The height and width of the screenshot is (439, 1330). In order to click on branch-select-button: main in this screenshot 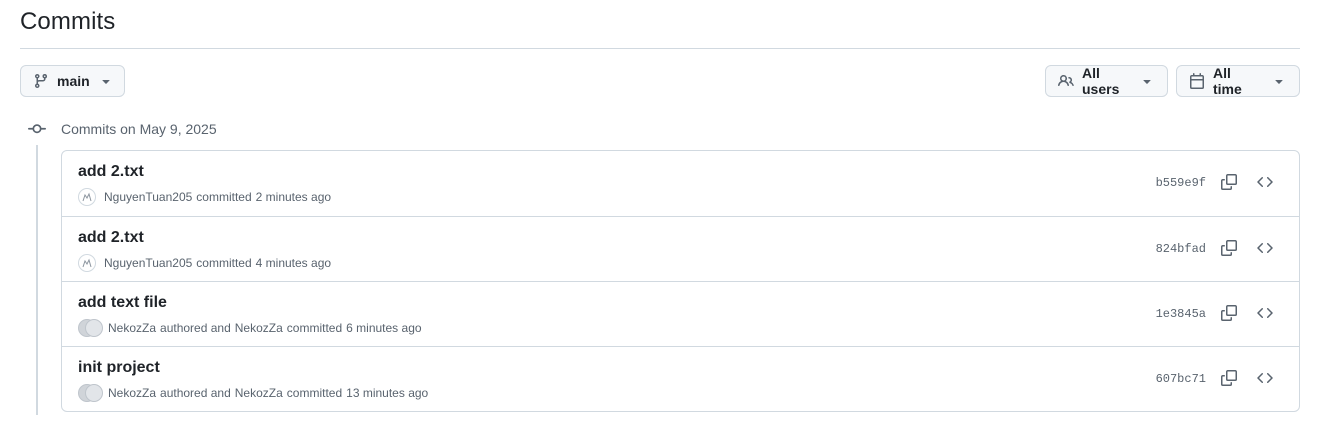, I will do `click(72, 81)`.